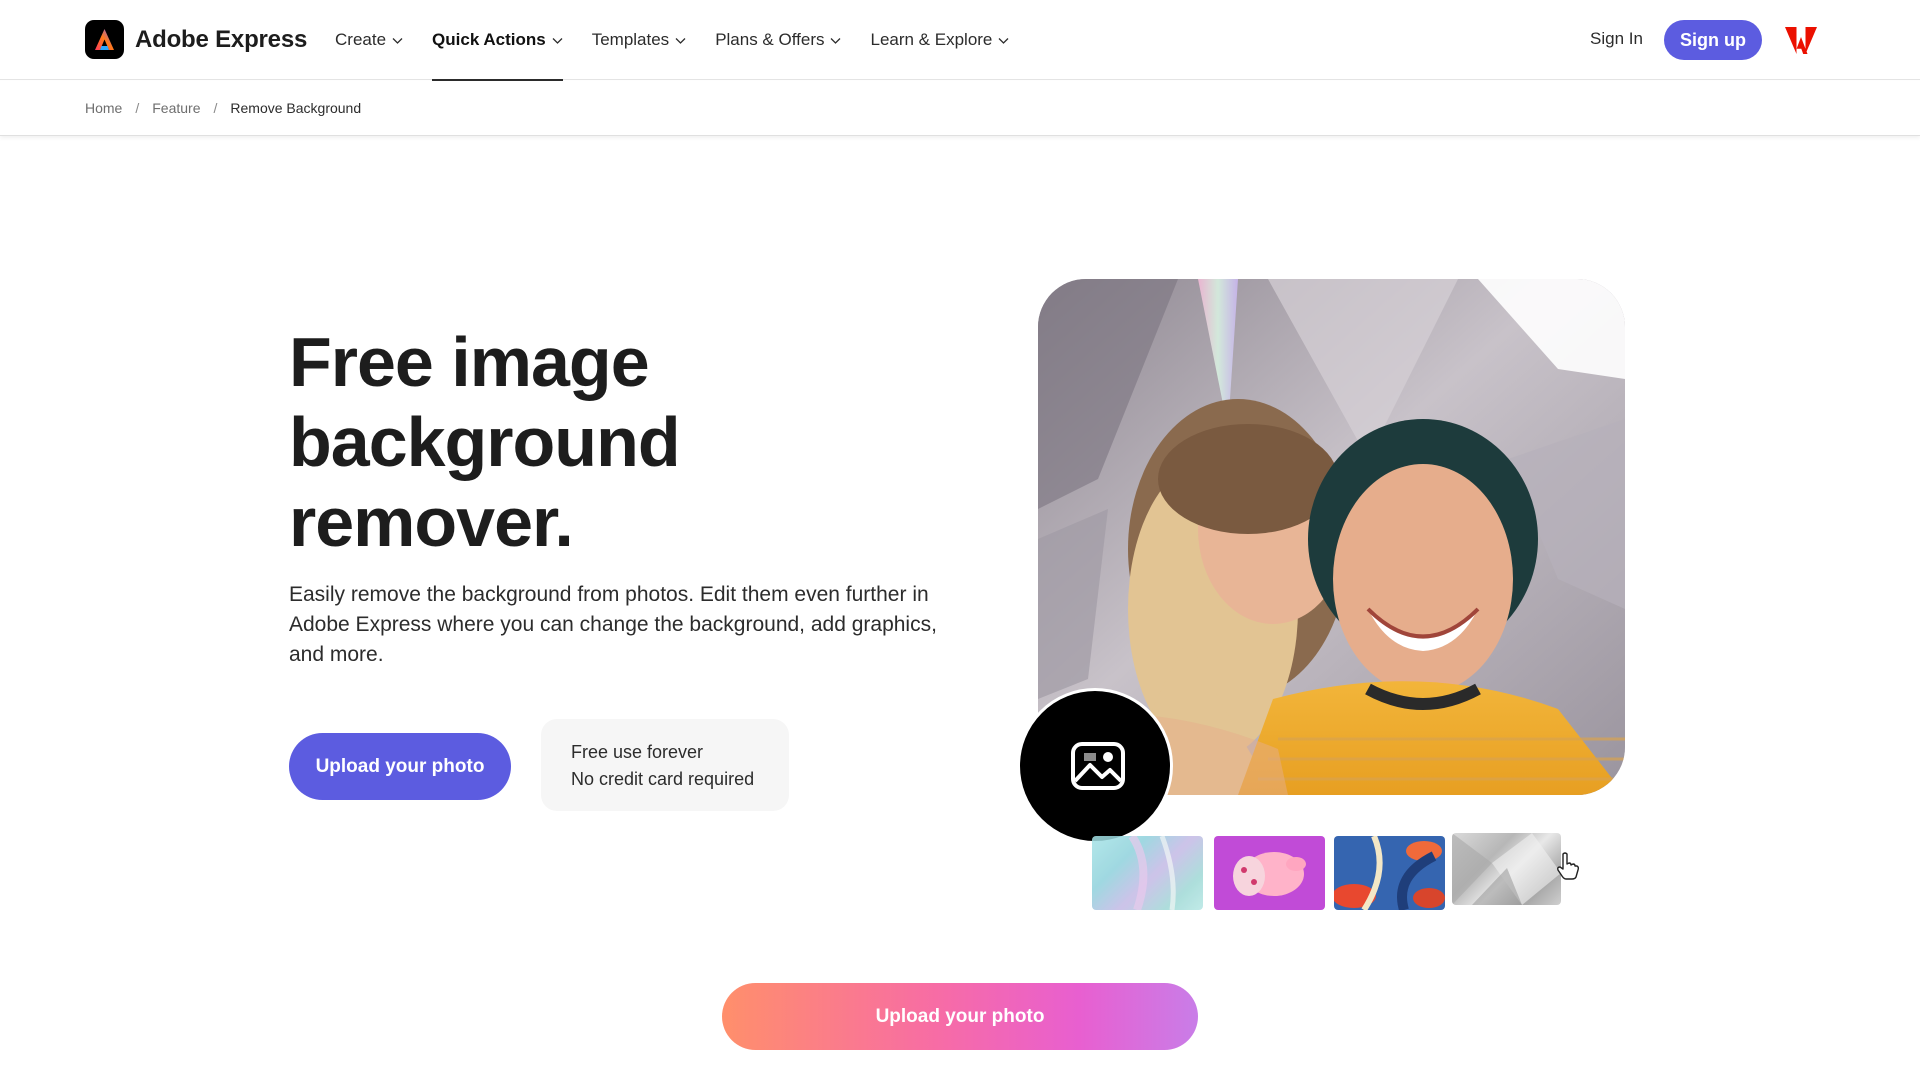 The width and height of the screenshot is (1920, 1080). What do you see at coordinates (931, 39) in the screenshot?
I see `nav-learn-explore-label: Learn & Explore` at bounding box center [931, 39].